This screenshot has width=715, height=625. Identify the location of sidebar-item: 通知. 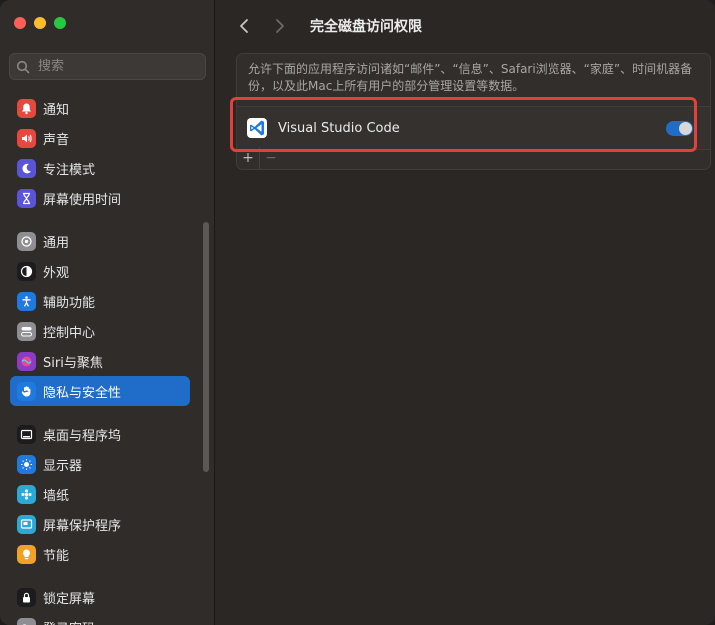
(100, 108).